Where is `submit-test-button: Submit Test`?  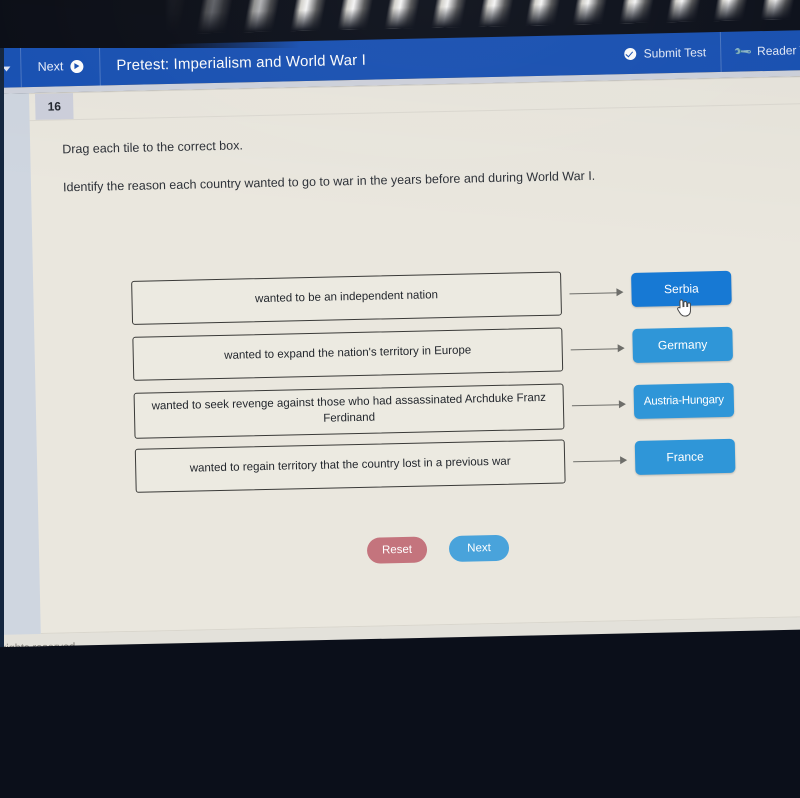
submit-test-button: Submit Test is located at coordinates (665, 53).